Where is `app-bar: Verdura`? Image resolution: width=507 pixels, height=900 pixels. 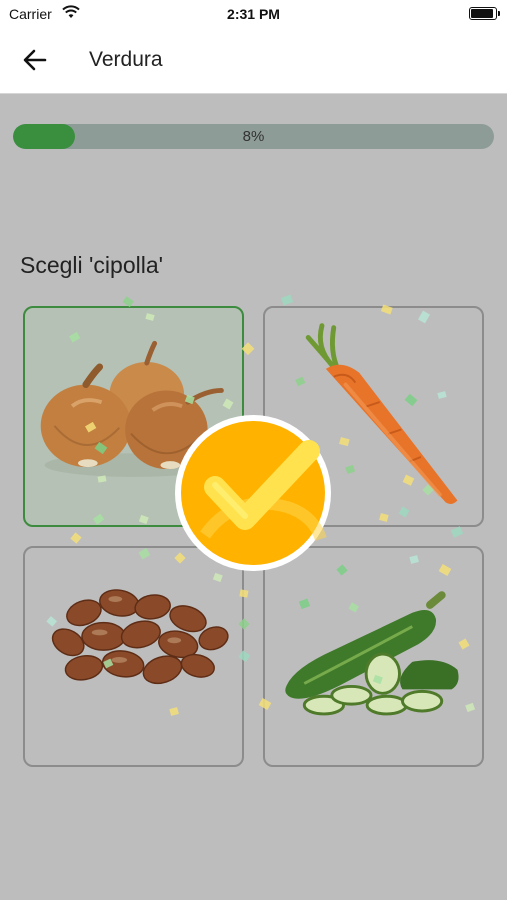 app-bar: Verdura is located at coordinates (253, 61).